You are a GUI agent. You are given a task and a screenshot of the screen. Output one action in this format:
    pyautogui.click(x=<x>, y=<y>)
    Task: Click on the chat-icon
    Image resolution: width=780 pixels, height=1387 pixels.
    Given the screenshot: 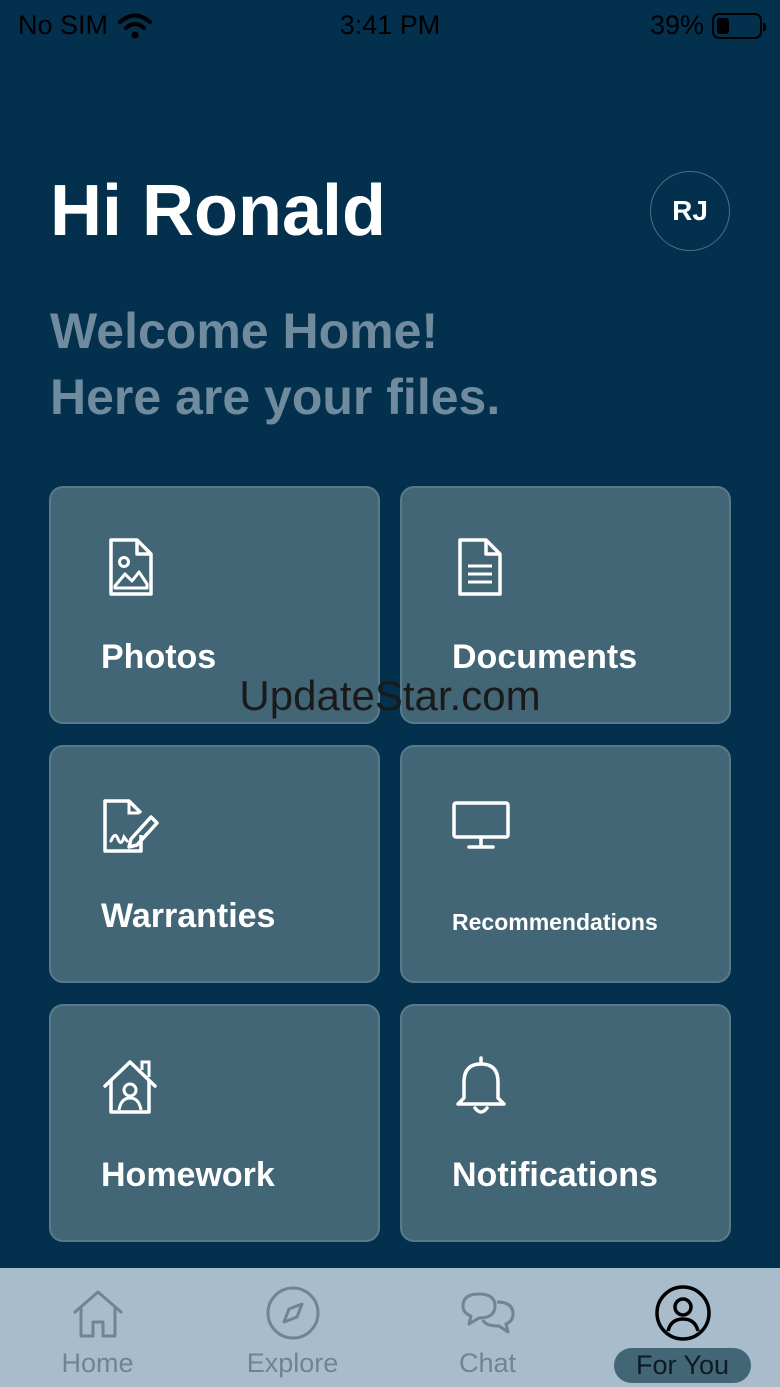 What is the action you would take?
    pyautogui.click(x=487, y=1313)
    